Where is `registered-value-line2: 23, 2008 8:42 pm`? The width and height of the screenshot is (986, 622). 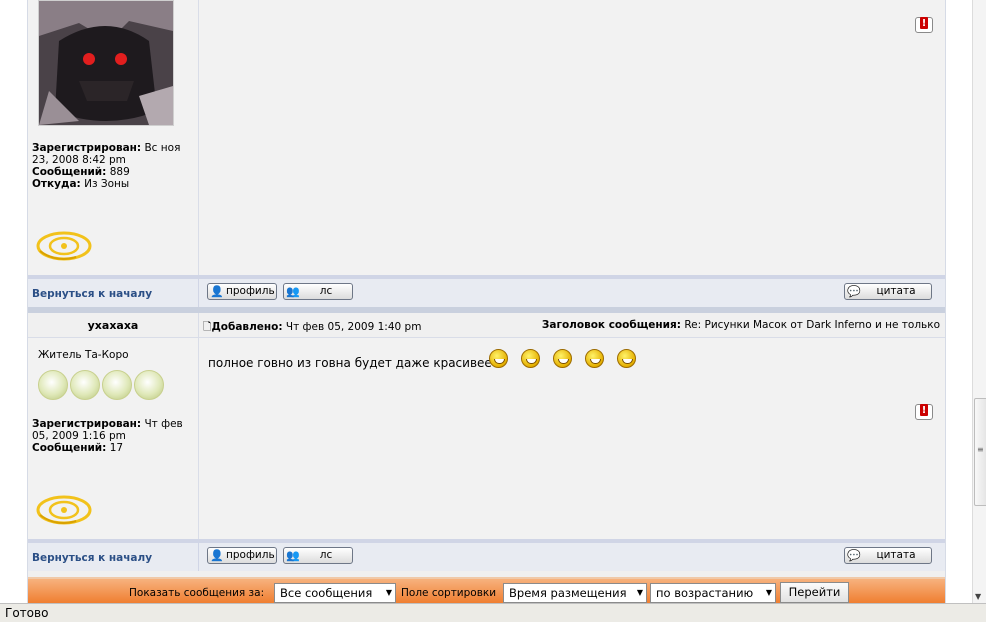 registered-value-line2: 23, 2008 8:42 pm is located at coordinates (79, 160).